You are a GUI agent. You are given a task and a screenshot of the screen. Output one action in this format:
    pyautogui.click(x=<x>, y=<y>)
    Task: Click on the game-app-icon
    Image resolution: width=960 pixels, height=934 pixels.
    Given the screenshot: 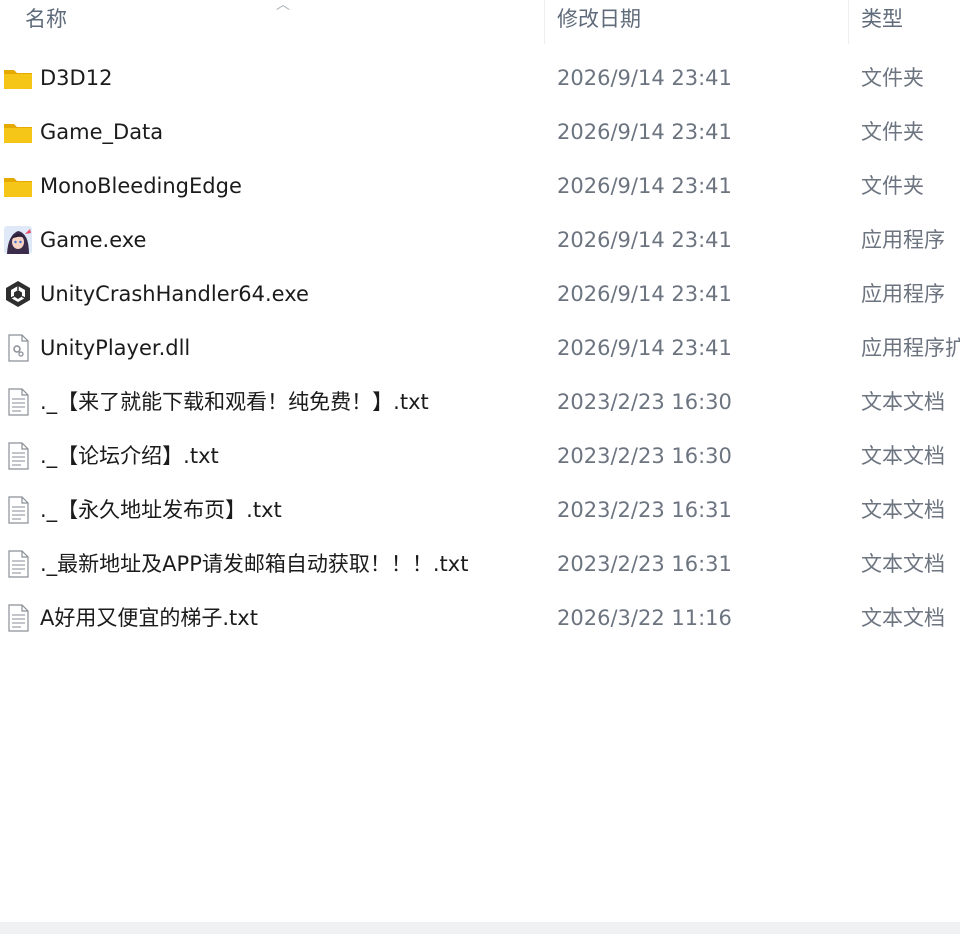 What is the action you would take?
    pyautogui.click(x=18, y=240)
    